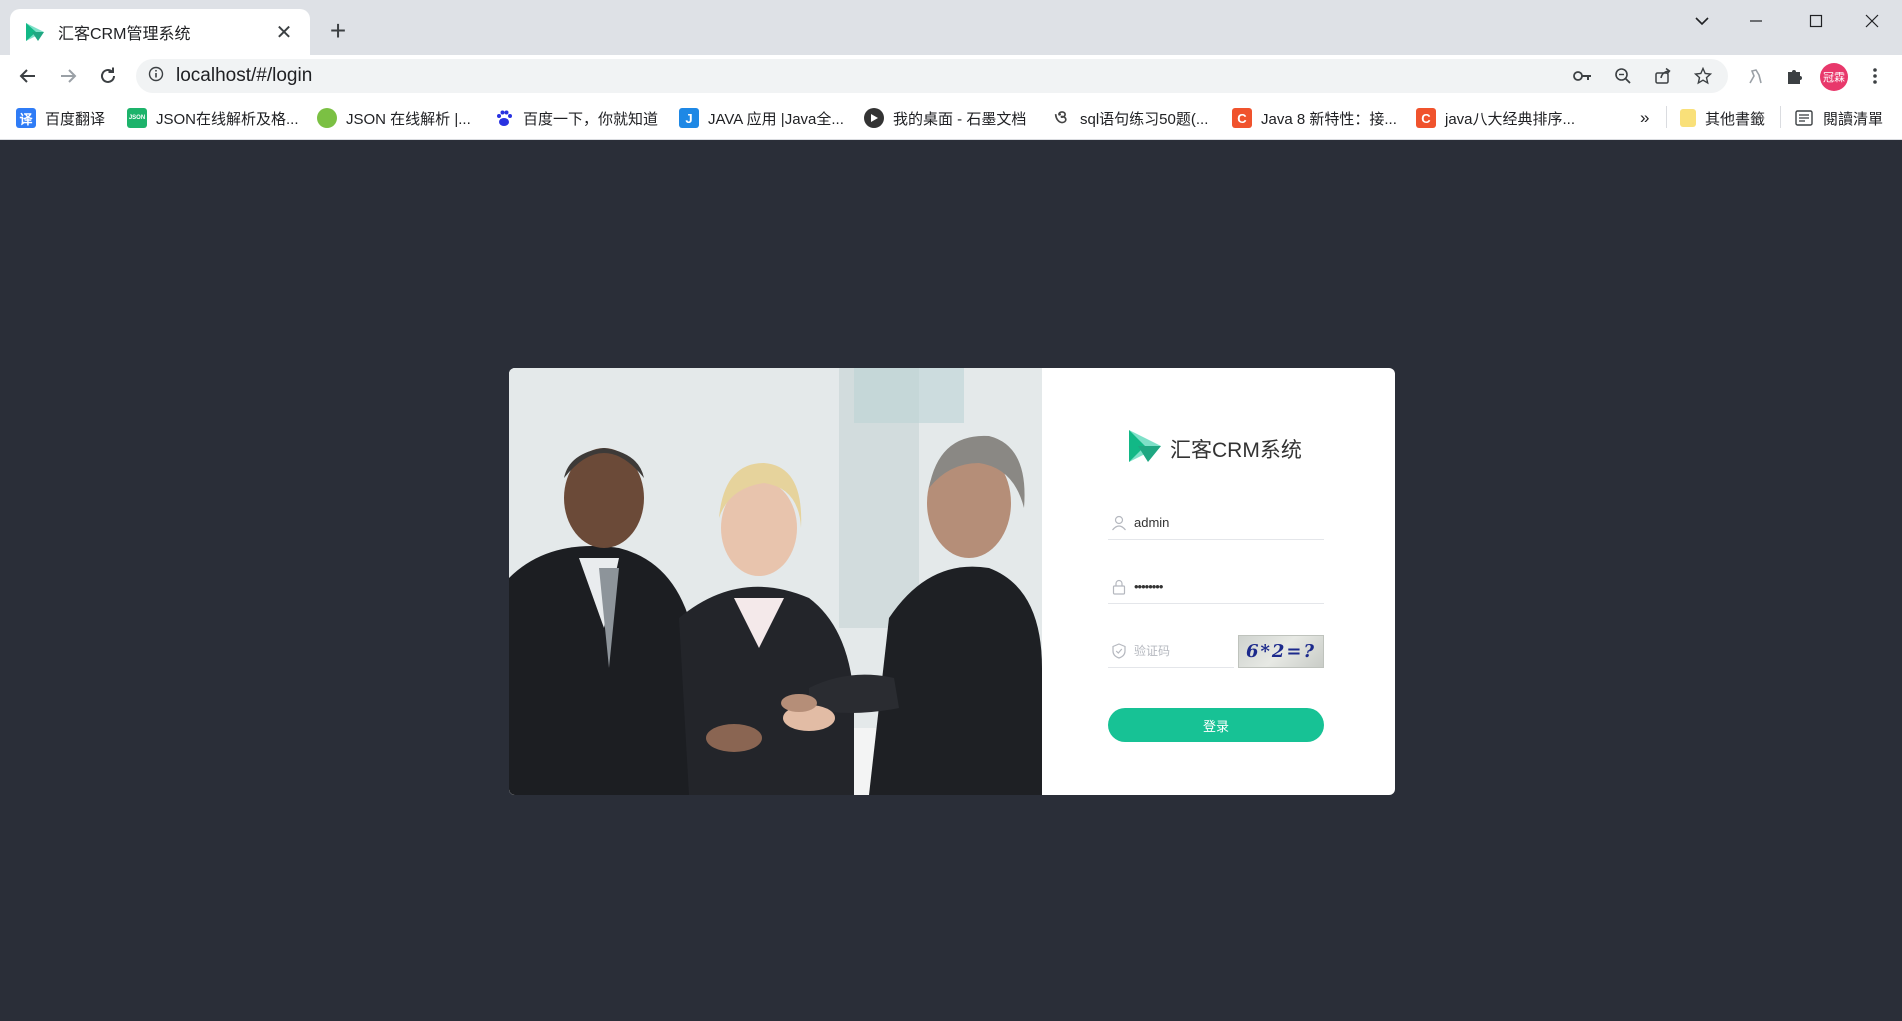  What do you see at coordinates (504, 118) in the screenshot?
I see `baidu-paw-icon` at bounding box center [504, 118].